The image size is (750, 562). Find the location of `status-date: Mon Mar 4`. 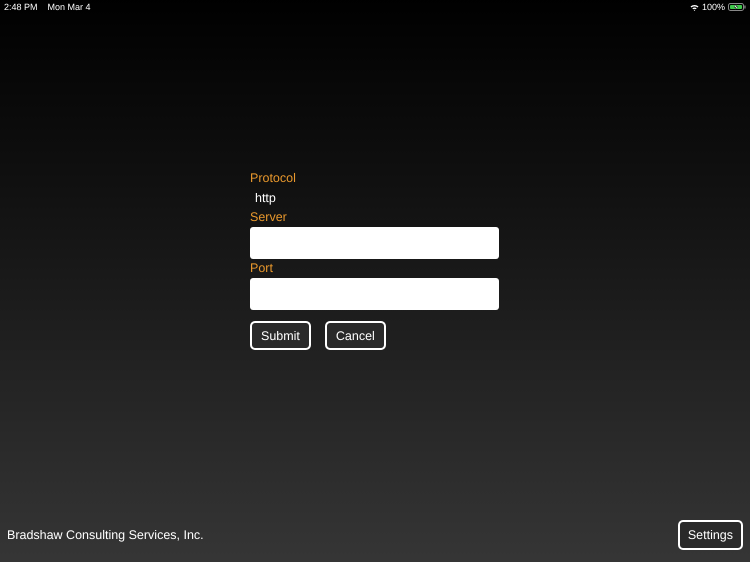

status-date: Mon Mar 4 is located at coordinates (69, 7).